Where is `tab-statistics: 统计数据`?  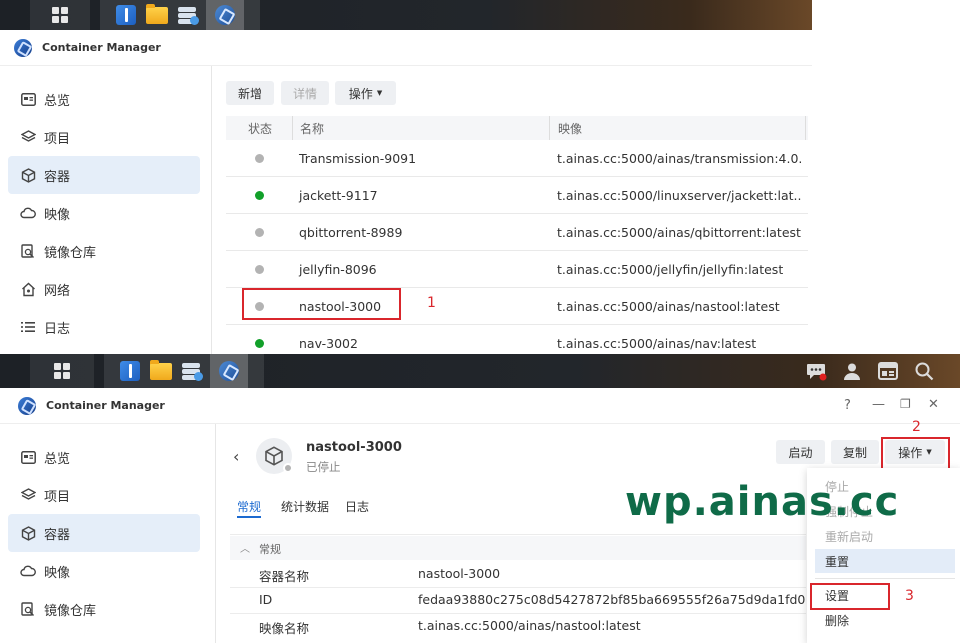
tab-statistics: 统计数据 is located at coordinates (305, 506).